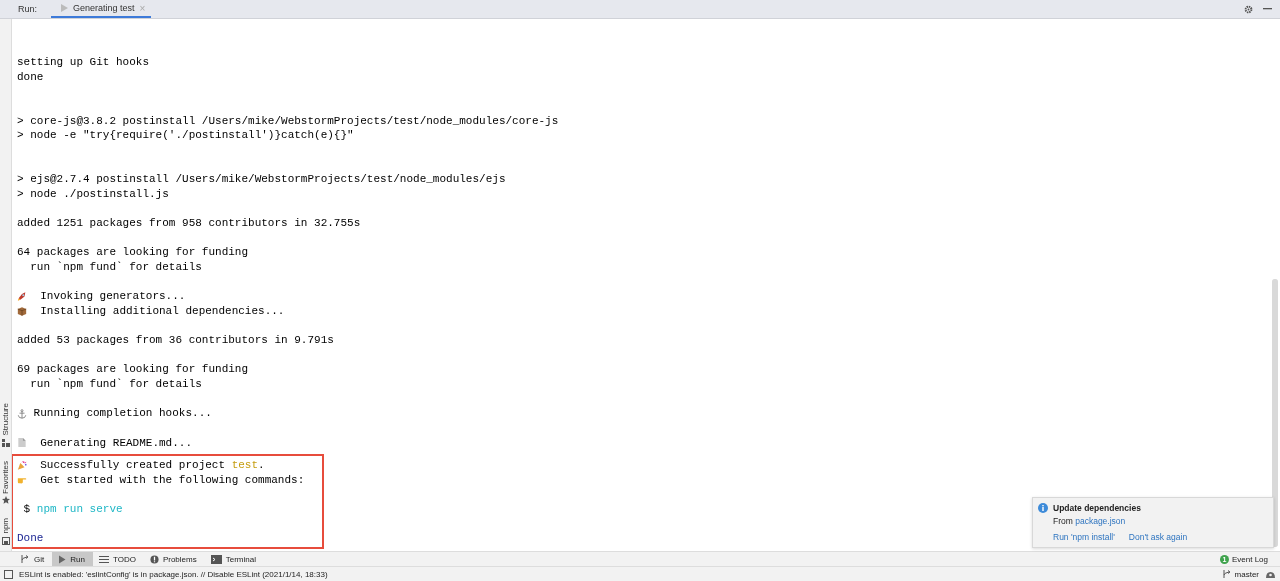 The height and width of the screenshot is (581, 1280). Describe the element at coordinates (27, 9) in the screenshot. I see `run-label: Run:` at that location.